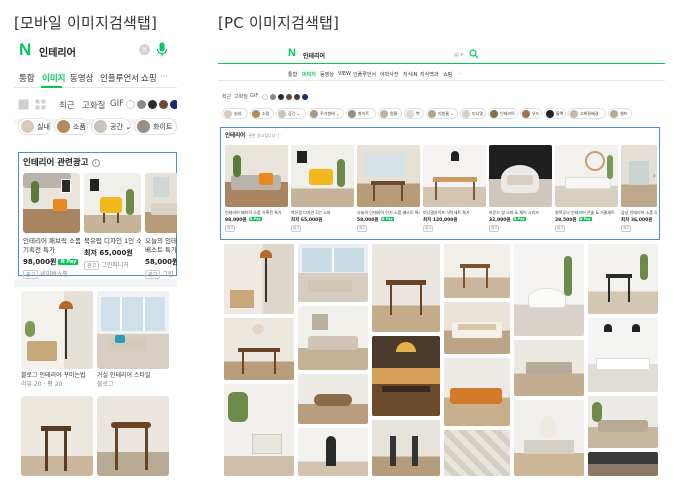 The height and width of the screenshot is (495, 680). Describe the element at coordinates (474, 54) in the screenshot. I see `search-icon` at that location.